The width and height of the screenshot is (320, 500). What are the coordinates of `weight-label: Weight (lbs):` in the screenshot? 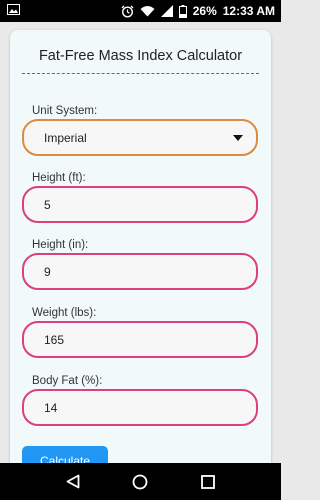 It's located at (64, 313).